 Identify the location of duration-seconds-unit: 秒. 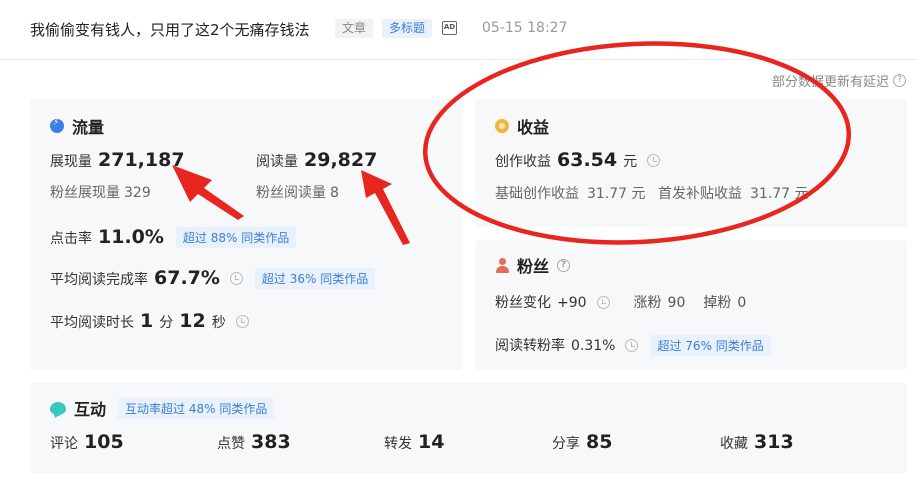
(218, 323).